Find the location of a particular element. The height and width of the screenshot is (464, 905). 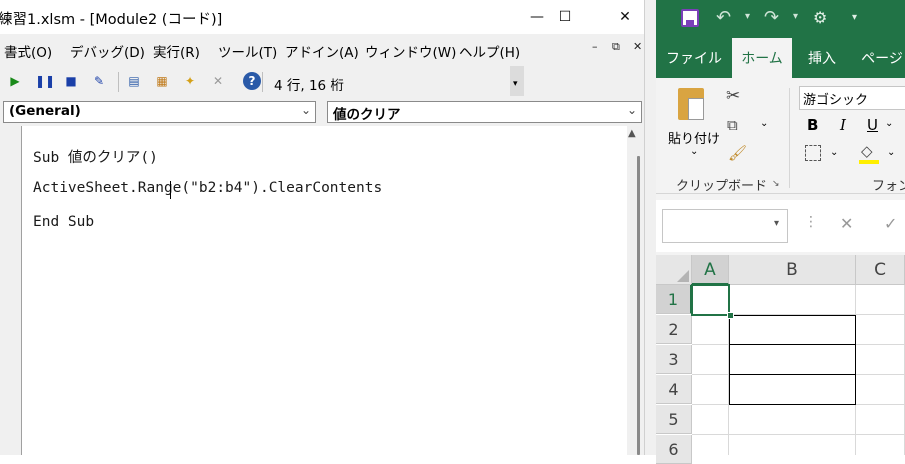

vertical-scrollbar is located at coordinates (635, 290).